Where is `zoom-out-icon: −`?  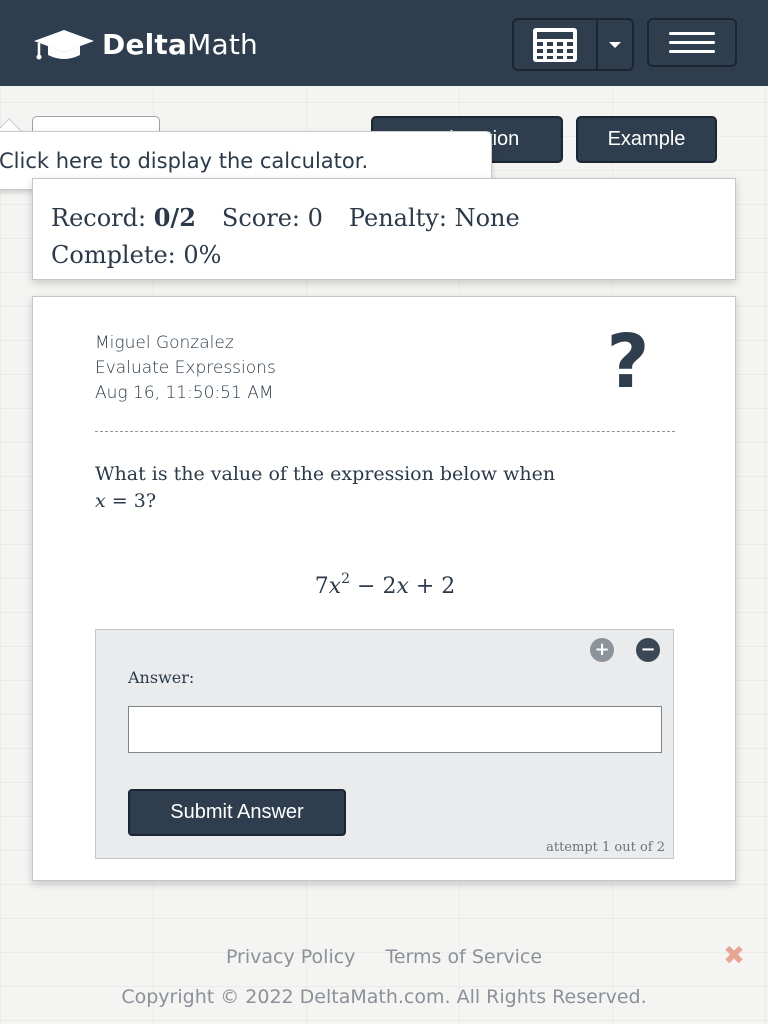 zoom-out-icon: − is located at coordinates (648, 650).